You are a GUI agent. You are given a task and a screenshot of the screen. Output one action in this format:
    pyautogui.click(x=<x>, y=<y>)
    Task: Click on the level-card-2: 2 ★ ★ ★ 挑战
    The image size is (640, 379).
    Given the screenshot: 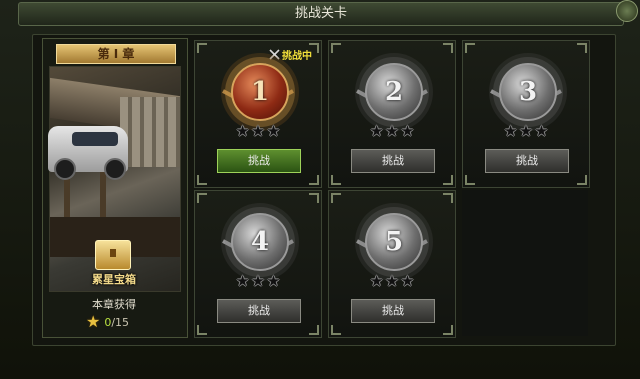 What is the action you would take?
    pyautogui.click(x=392, y=114)
    